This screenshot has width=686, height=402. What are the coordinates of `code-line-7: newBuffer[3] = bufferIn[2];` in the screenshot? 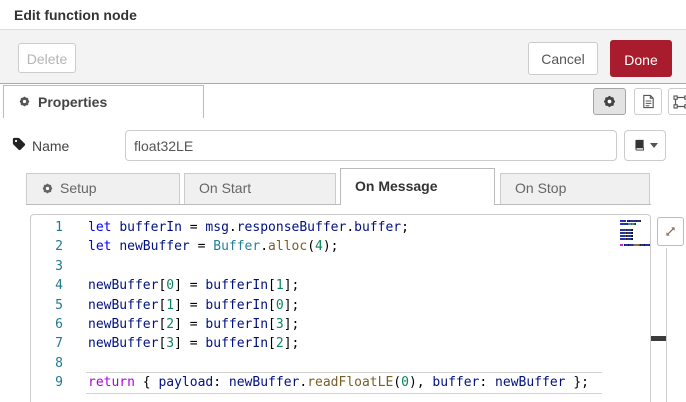 It's located at (338, 343).